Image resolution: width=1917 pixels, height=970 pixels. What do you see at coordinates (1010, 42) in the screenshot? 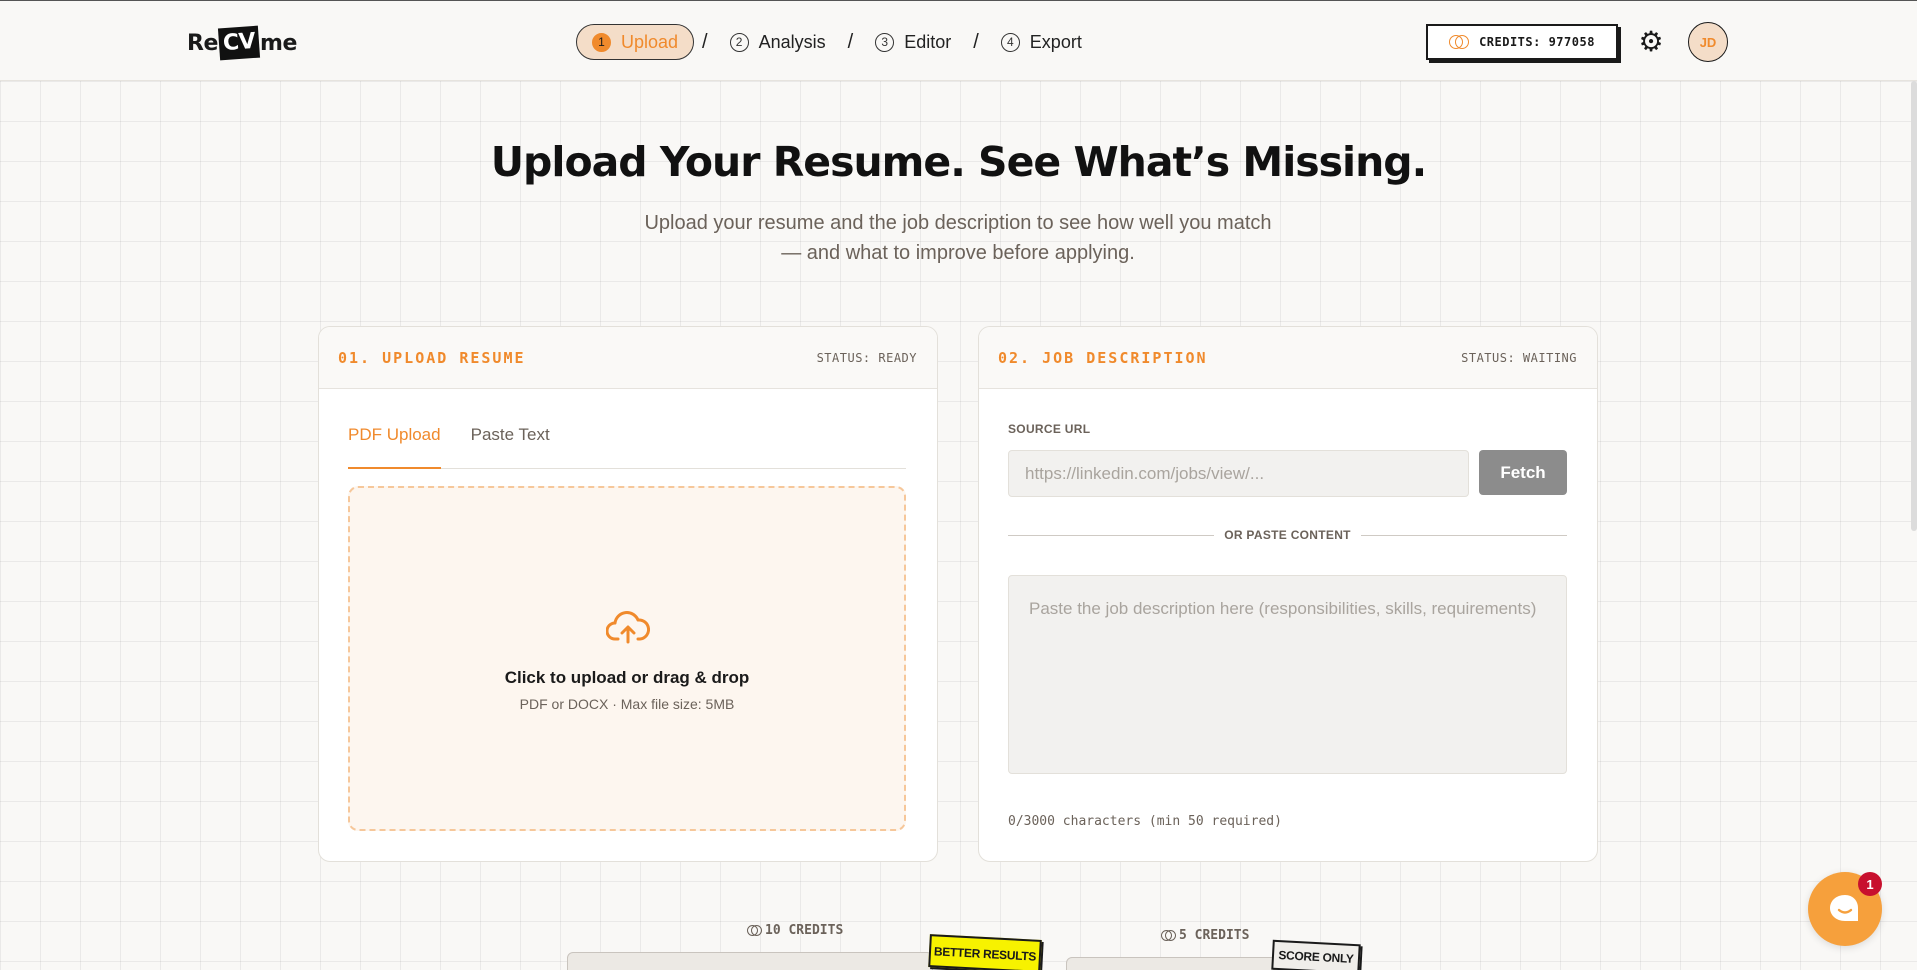
I see `step-number: 4` at bounding box center [1010, 42].